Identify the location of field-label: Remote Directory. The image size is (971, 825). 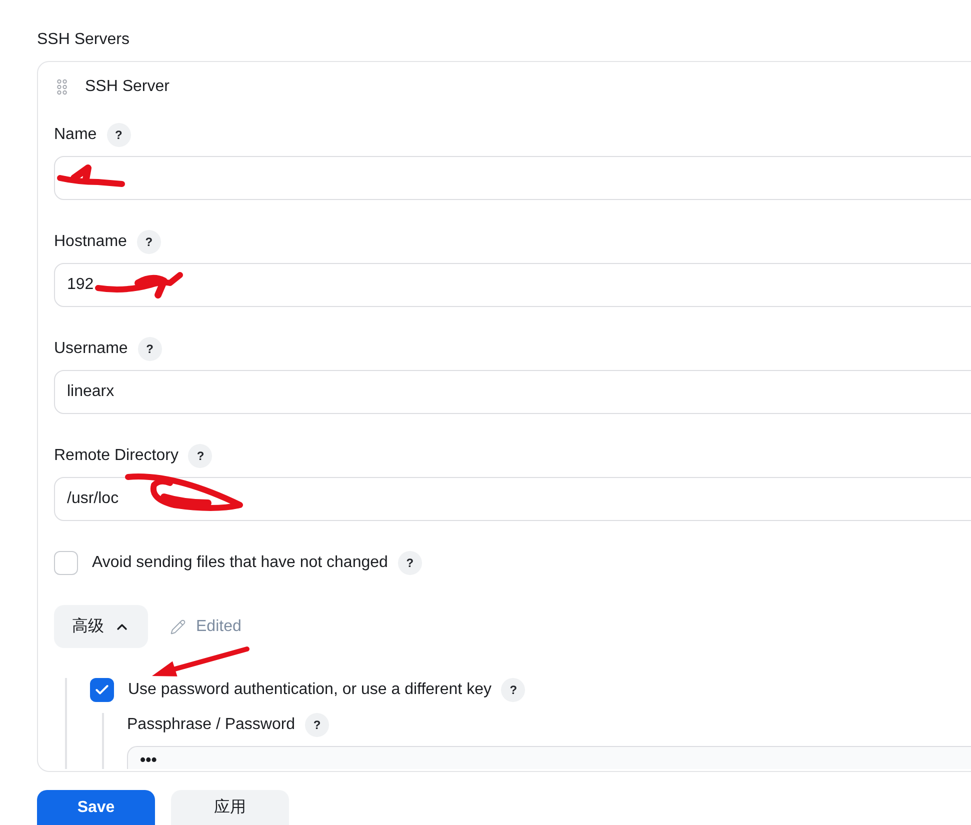
(116, 456).